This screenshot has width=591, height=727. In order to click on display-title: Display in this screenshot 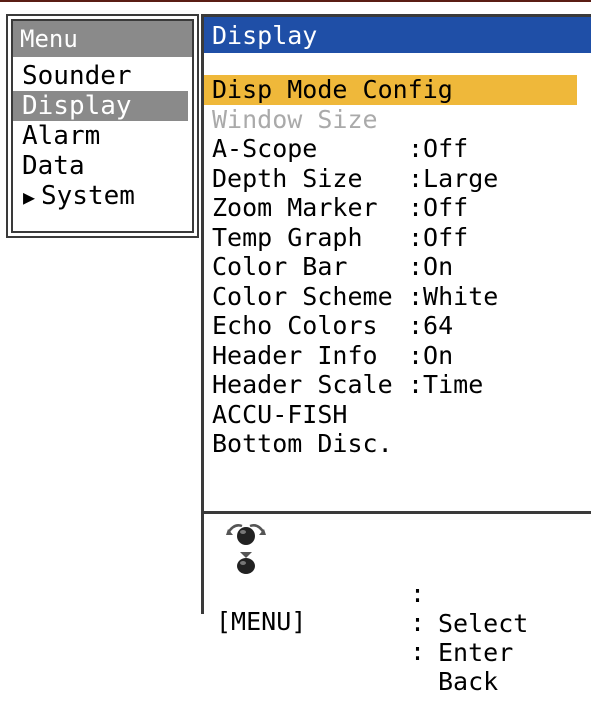, I will do `click(397, 35)`.